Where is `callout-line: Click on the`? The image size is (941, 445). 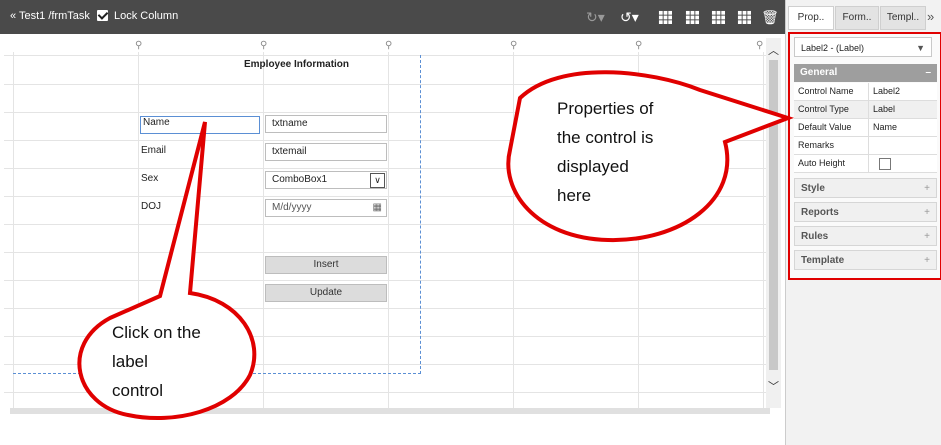
callout-line: Click on the is located at coordinates (156, 332).